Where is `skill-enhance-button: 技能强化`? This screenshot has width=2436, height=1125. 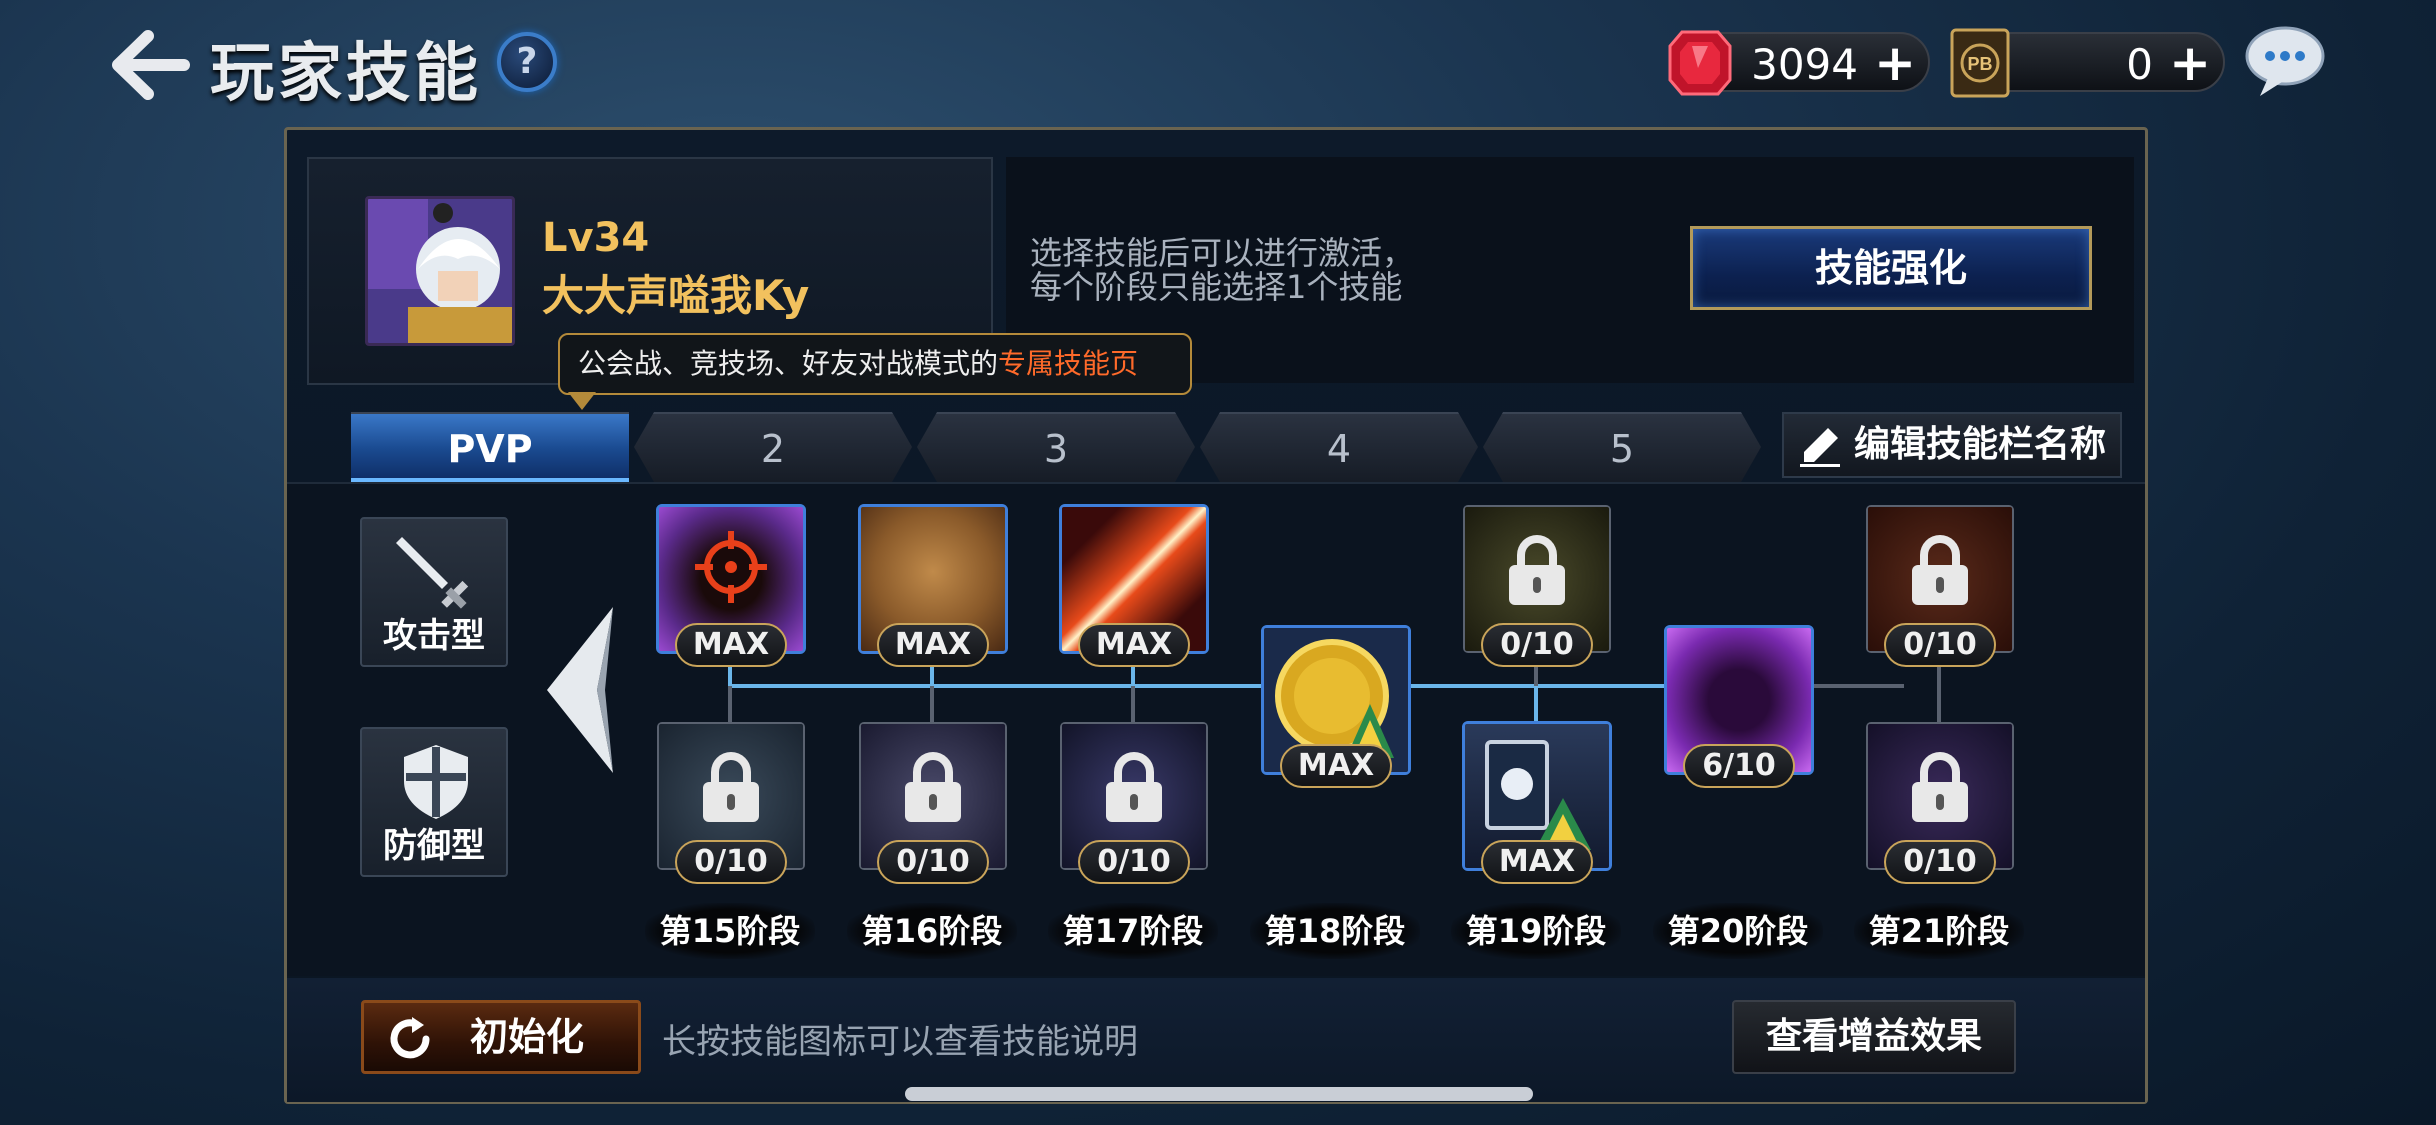 skill-enhance-button: 技能强化 is located at coordinates (1891, 268).